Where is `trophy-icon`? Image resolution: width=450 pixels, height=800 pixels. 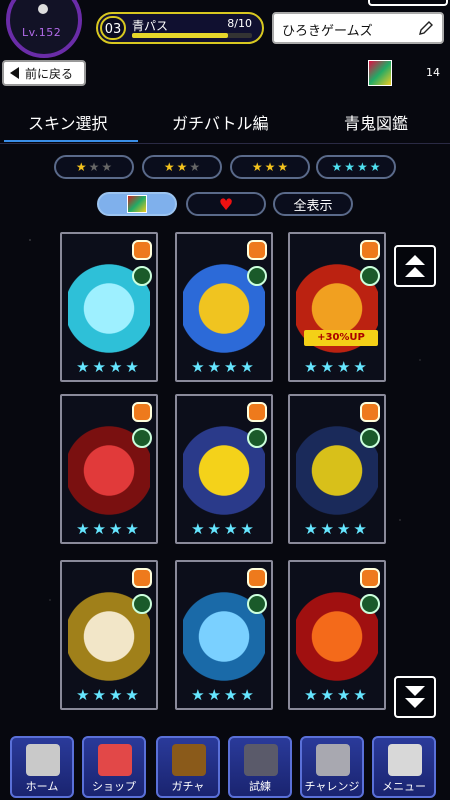 trophy-icon is located at coordinates (333, 760).